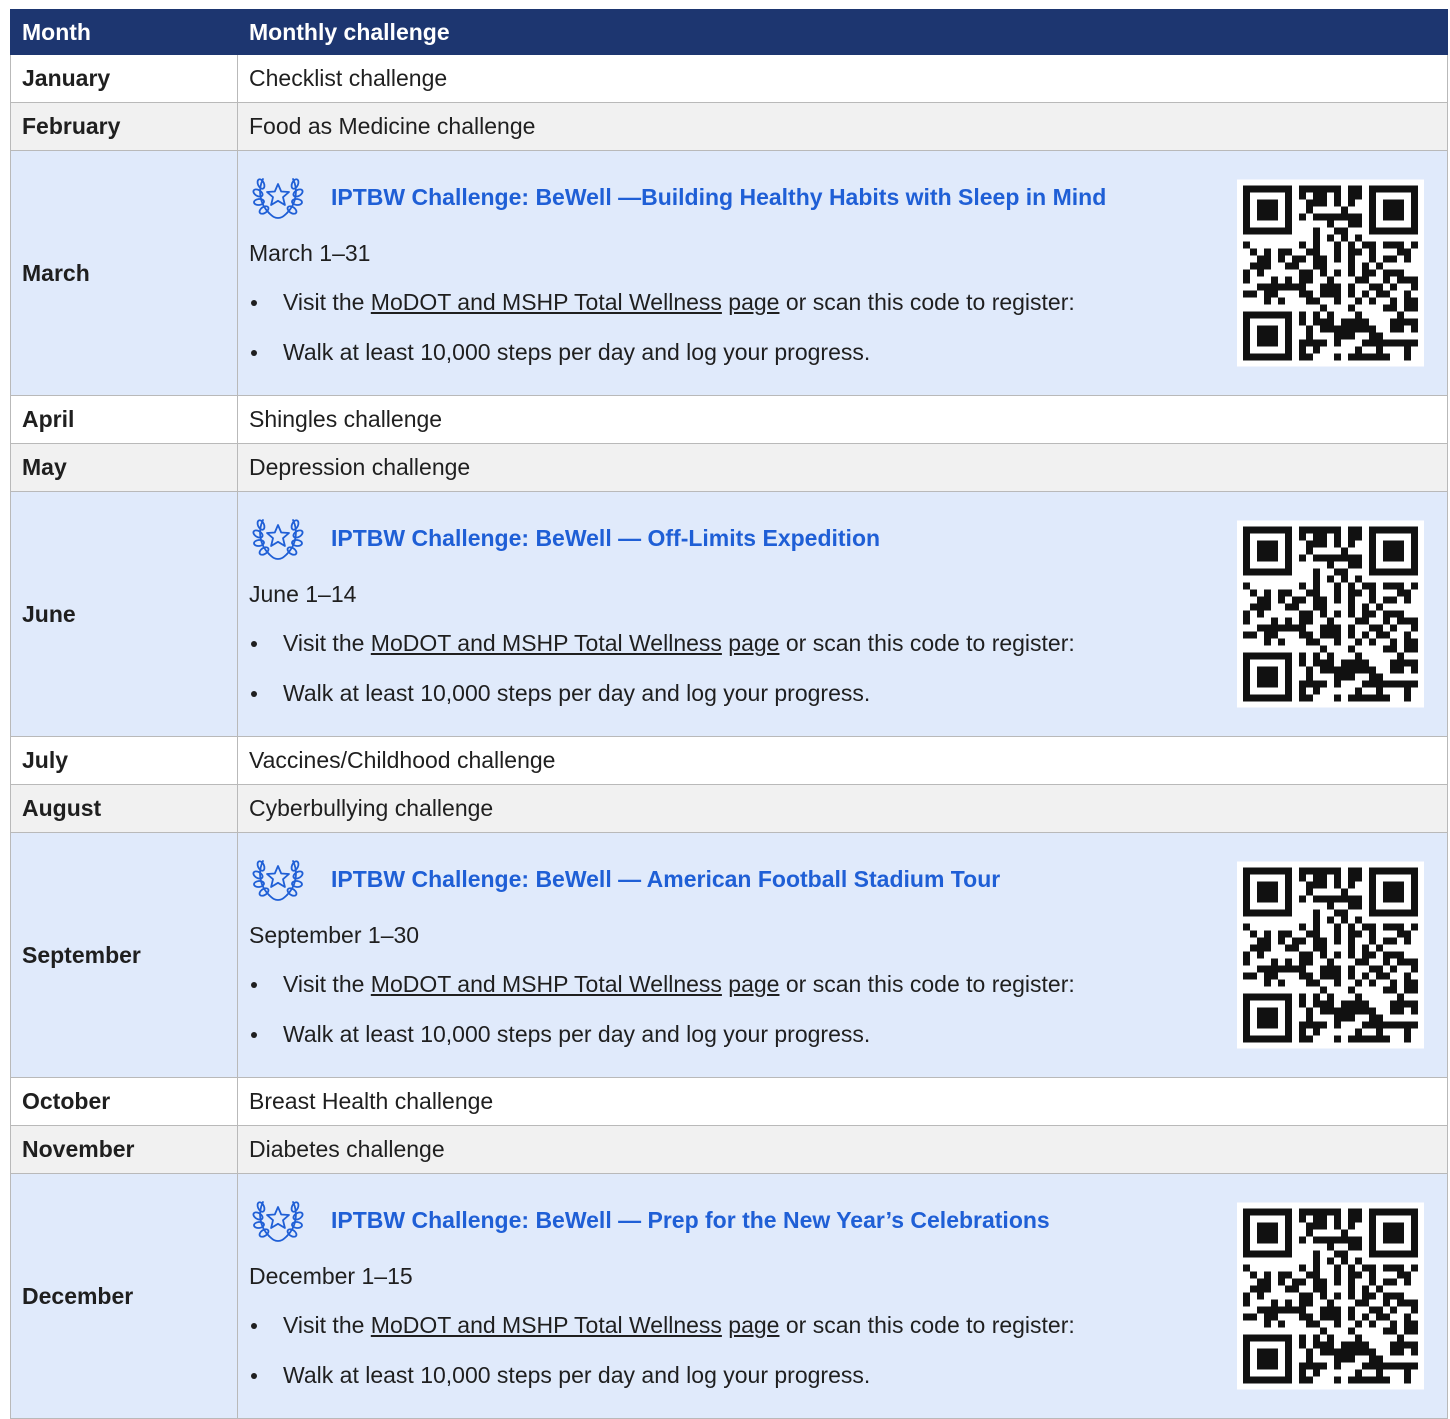  I want to click on challenge-cell: Checklist challenge, so click(842, 78).